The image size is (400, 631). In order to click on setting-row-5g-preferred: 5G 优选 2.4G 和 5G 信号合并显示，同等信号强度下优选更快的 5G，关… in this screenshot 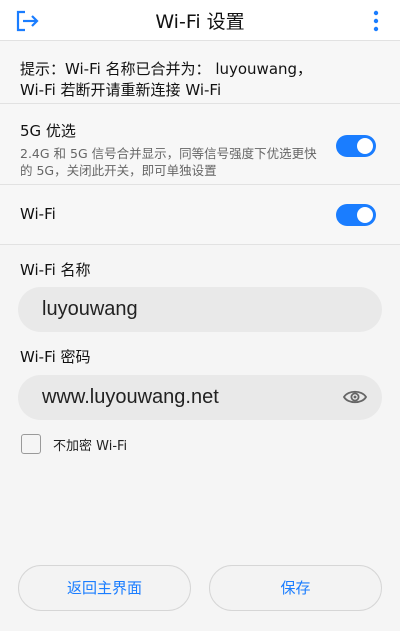, I will do `click(200, 144)`.